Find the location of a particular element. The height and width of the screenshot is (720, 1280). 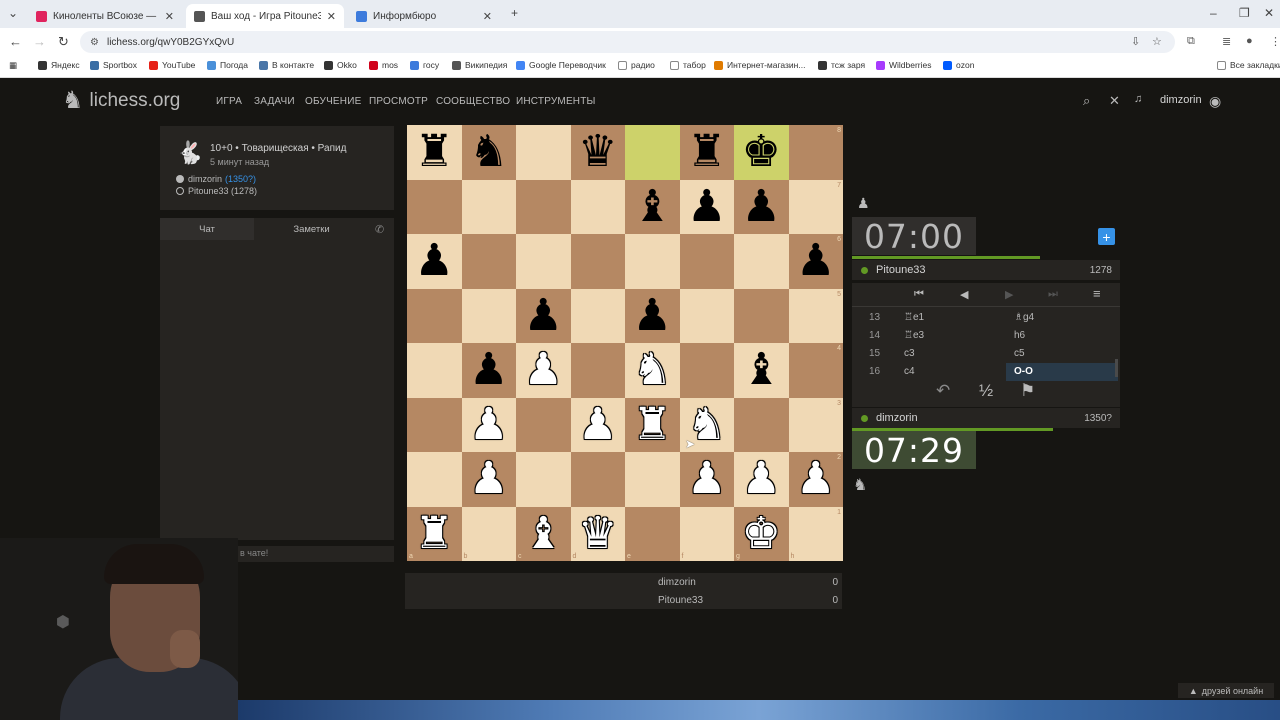

square-h1: 1h is located at coordinates (815, 533).